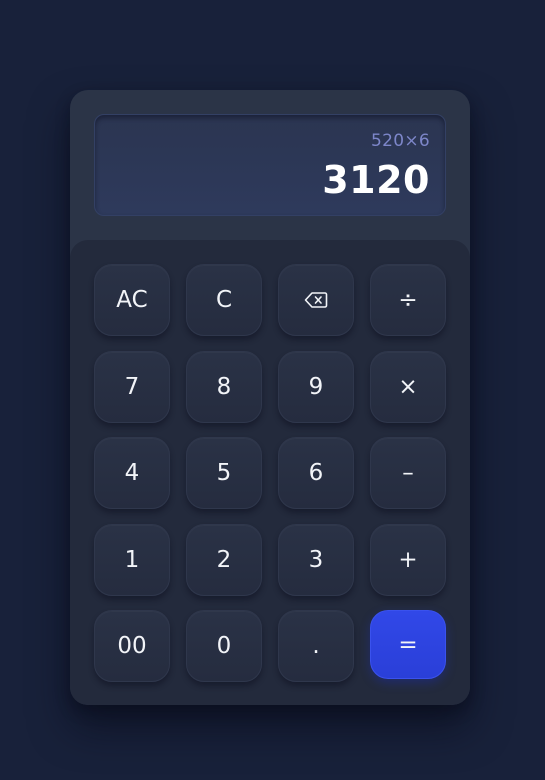 The height and width of the screenshot is (780, 545). I want to click on all-clear-button: AC, so click(132, 300).